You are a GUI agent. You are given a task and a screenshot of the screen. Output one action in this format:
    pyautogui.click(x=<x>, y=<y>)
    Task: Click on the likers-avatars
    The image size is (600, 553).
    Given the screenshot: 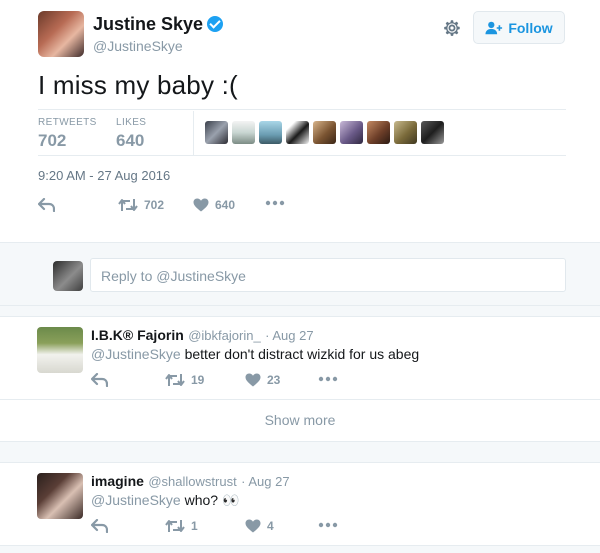 What is the action you would take?
    pyautogui.click(x=324, y=132)
    